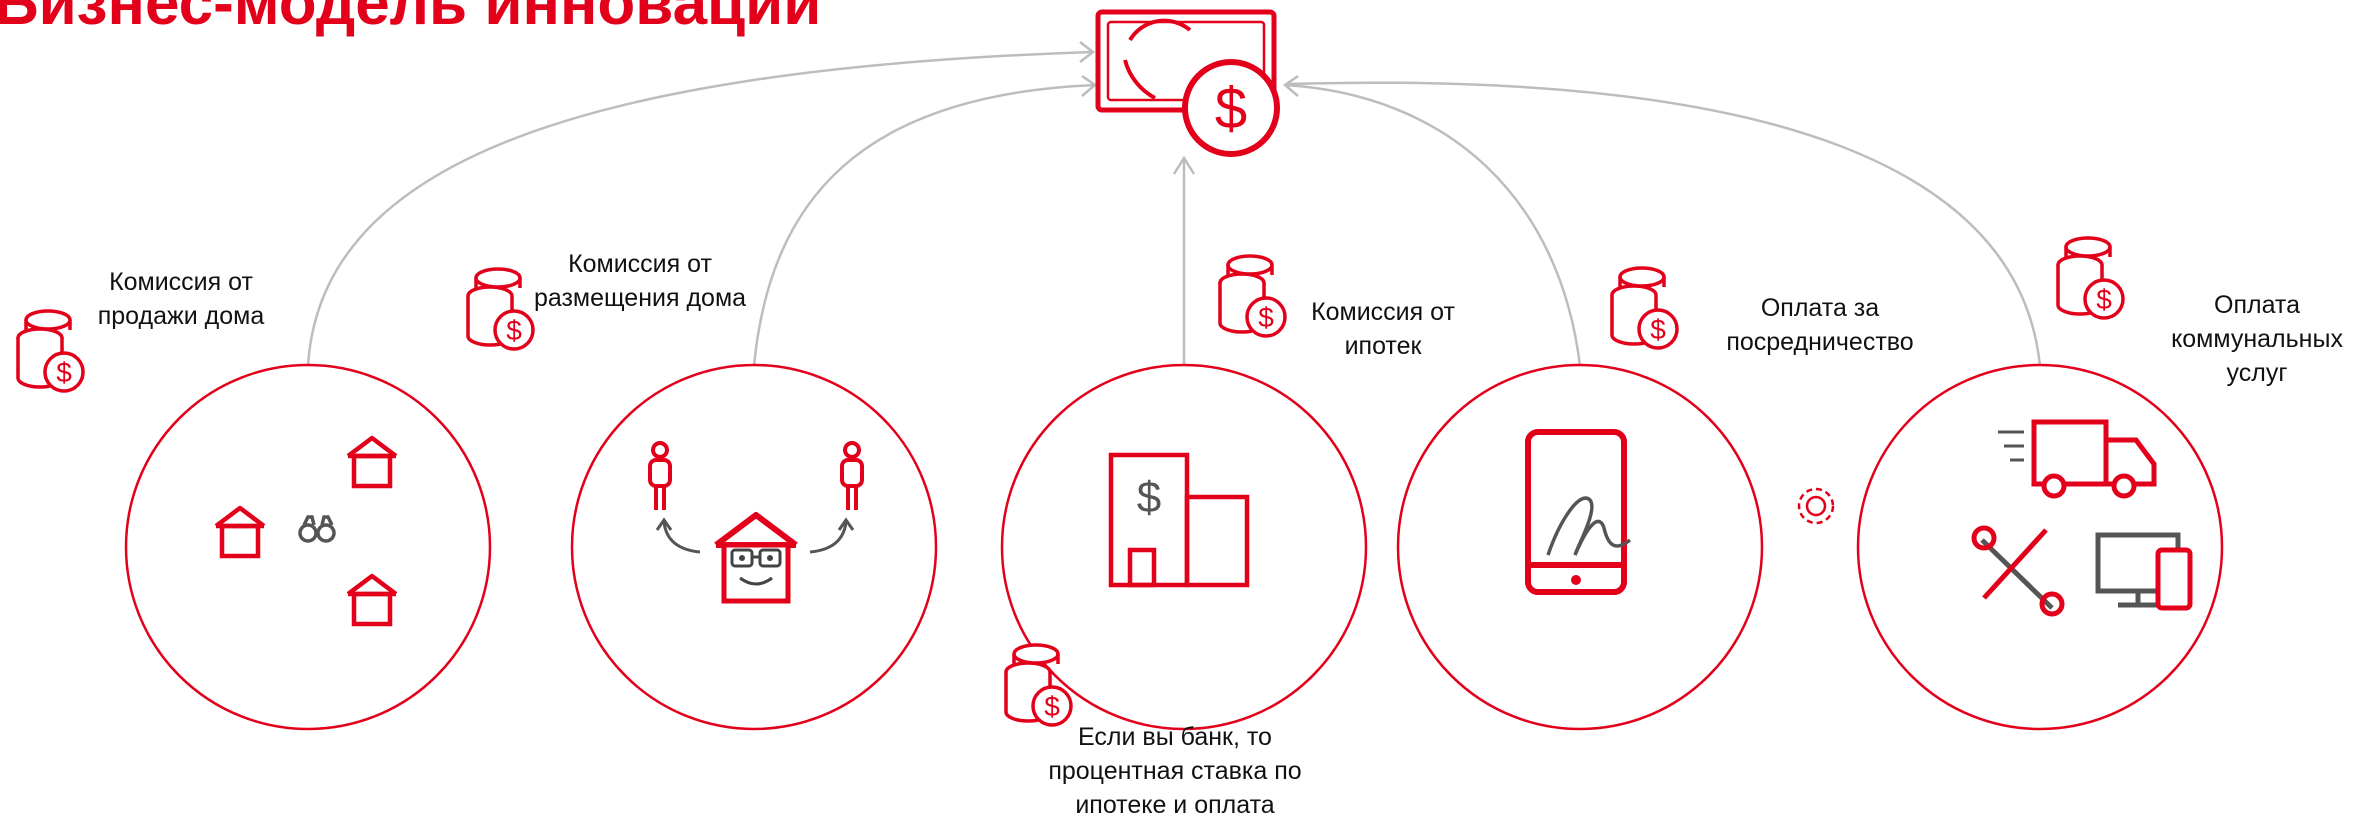 This screenshot has height=825, width=2364. What do you see at coordinates (640, 281) in the screenshot?
I see `stream-label-2: Комиссия от размещения дома` at bounding box center [640, 281].